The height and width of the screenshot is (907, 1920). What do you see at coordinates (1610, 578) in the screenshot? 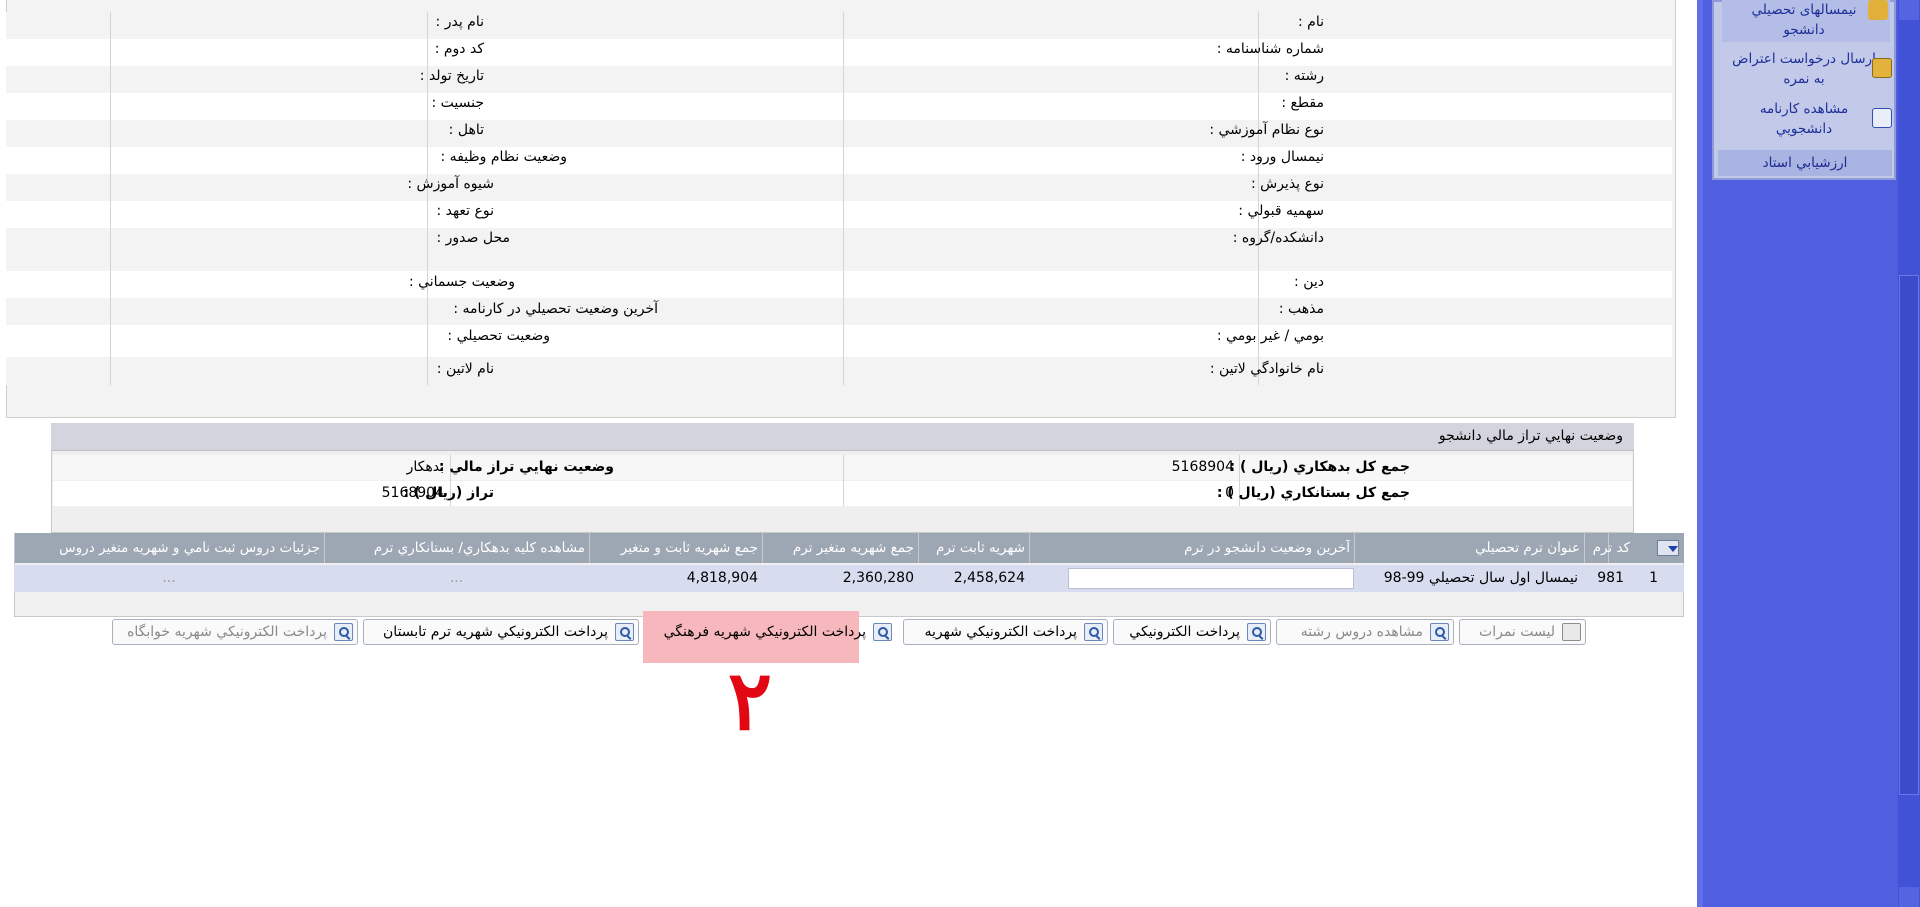
I see `cell-term-code: 981` at bounding box center [1610, 578].